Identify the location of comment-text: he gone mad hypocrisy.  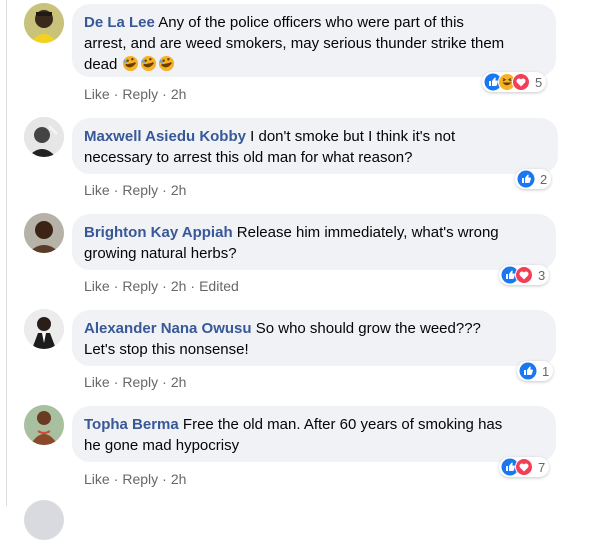
(162, 445).